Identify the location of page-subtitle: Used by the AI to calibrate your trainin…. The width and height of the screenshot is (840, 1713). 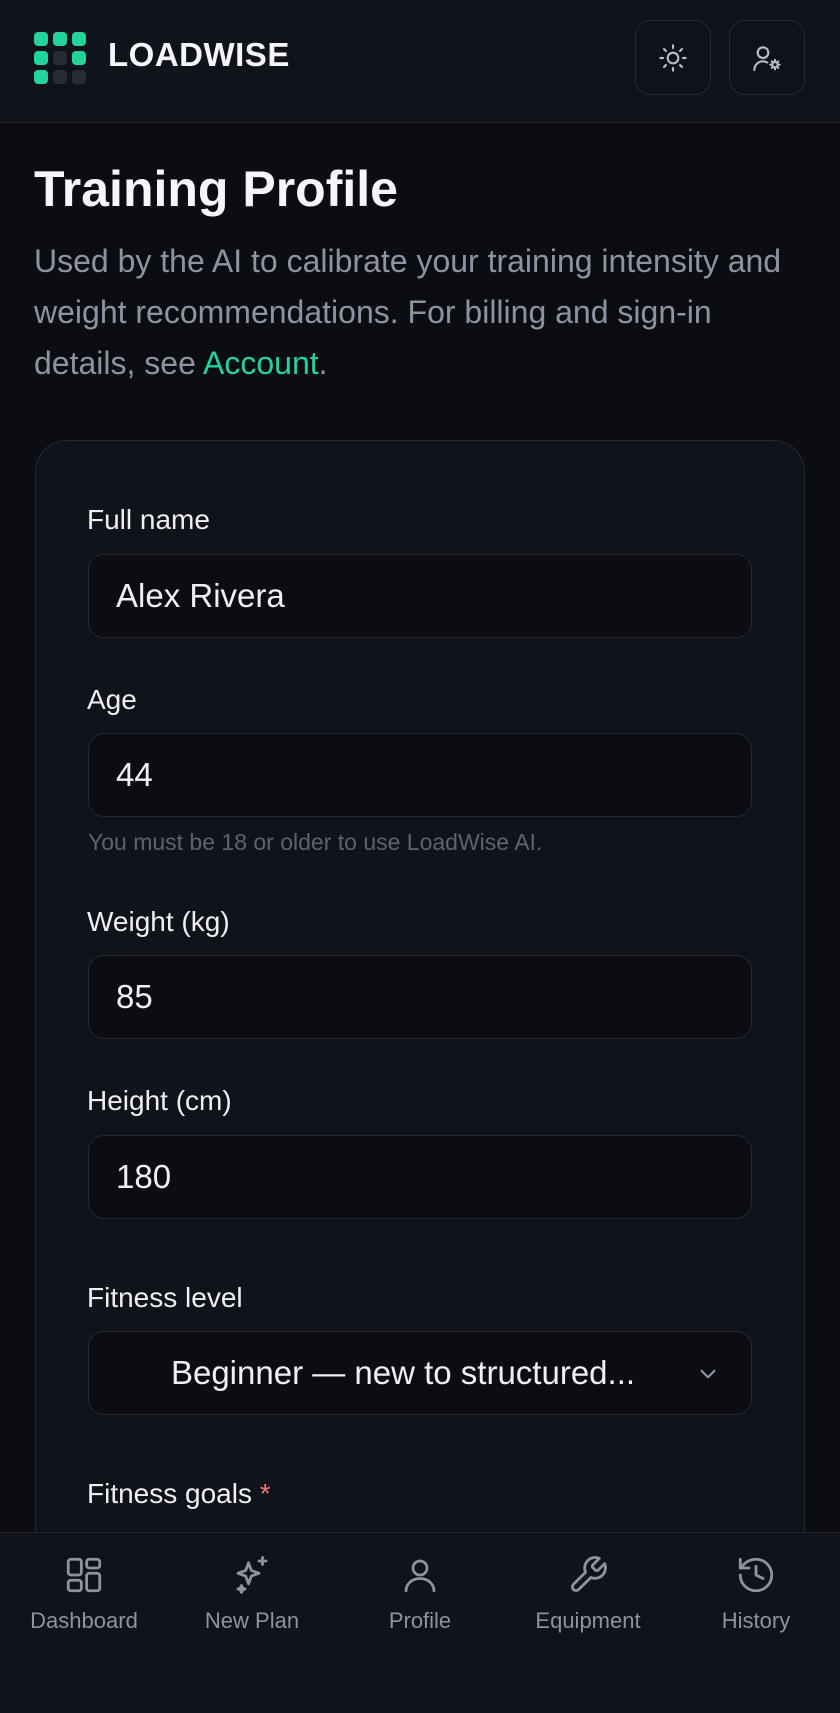
(424, 312).